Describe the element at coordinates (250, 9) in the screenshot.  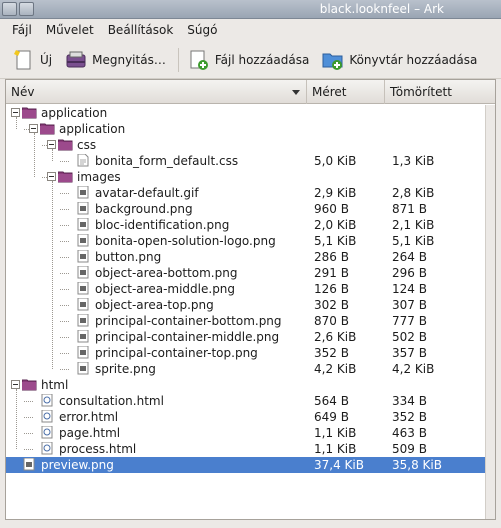
I see `title-bar: black.looknfeel – Ark` at that location.